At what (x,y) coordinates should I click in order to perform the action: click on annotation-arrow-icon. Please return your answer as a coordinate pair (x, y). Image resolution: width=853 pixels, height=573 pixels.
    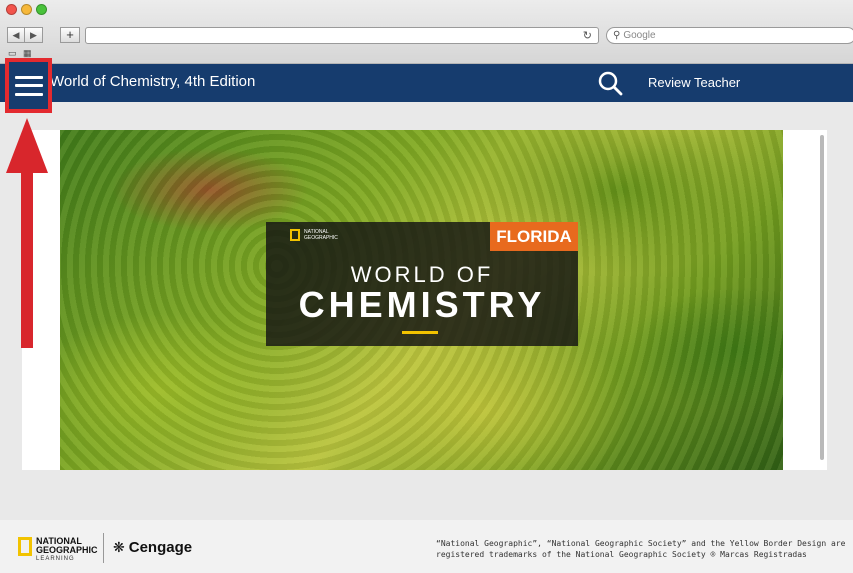
    Looking at the image, I should click on (27, 233).